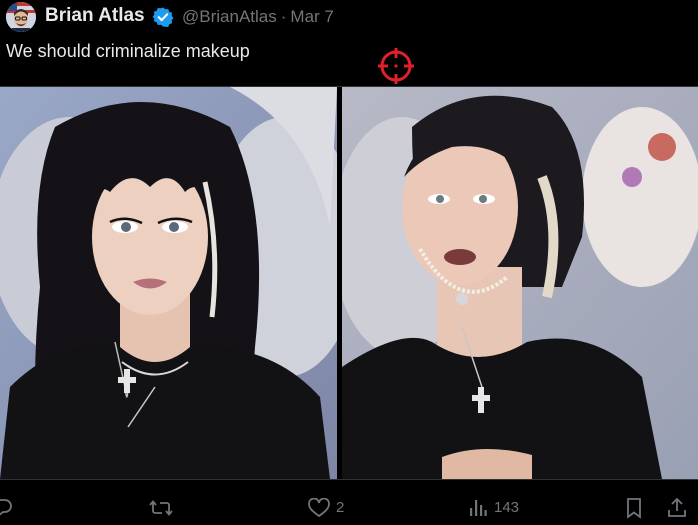  I want to click on retweet-icon, so click(161, 507).